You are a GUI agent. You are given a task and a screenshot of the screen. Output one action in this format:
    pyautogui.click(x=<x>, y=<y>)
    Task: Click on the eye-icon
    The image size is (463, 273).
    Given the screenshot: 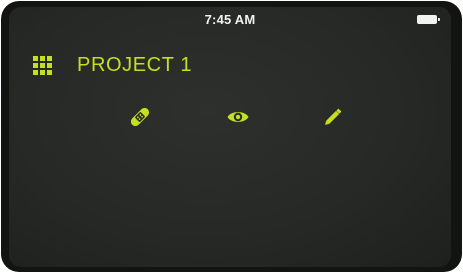 What is the action you would take?
    pyautogui.click(x=238, y=117)
    